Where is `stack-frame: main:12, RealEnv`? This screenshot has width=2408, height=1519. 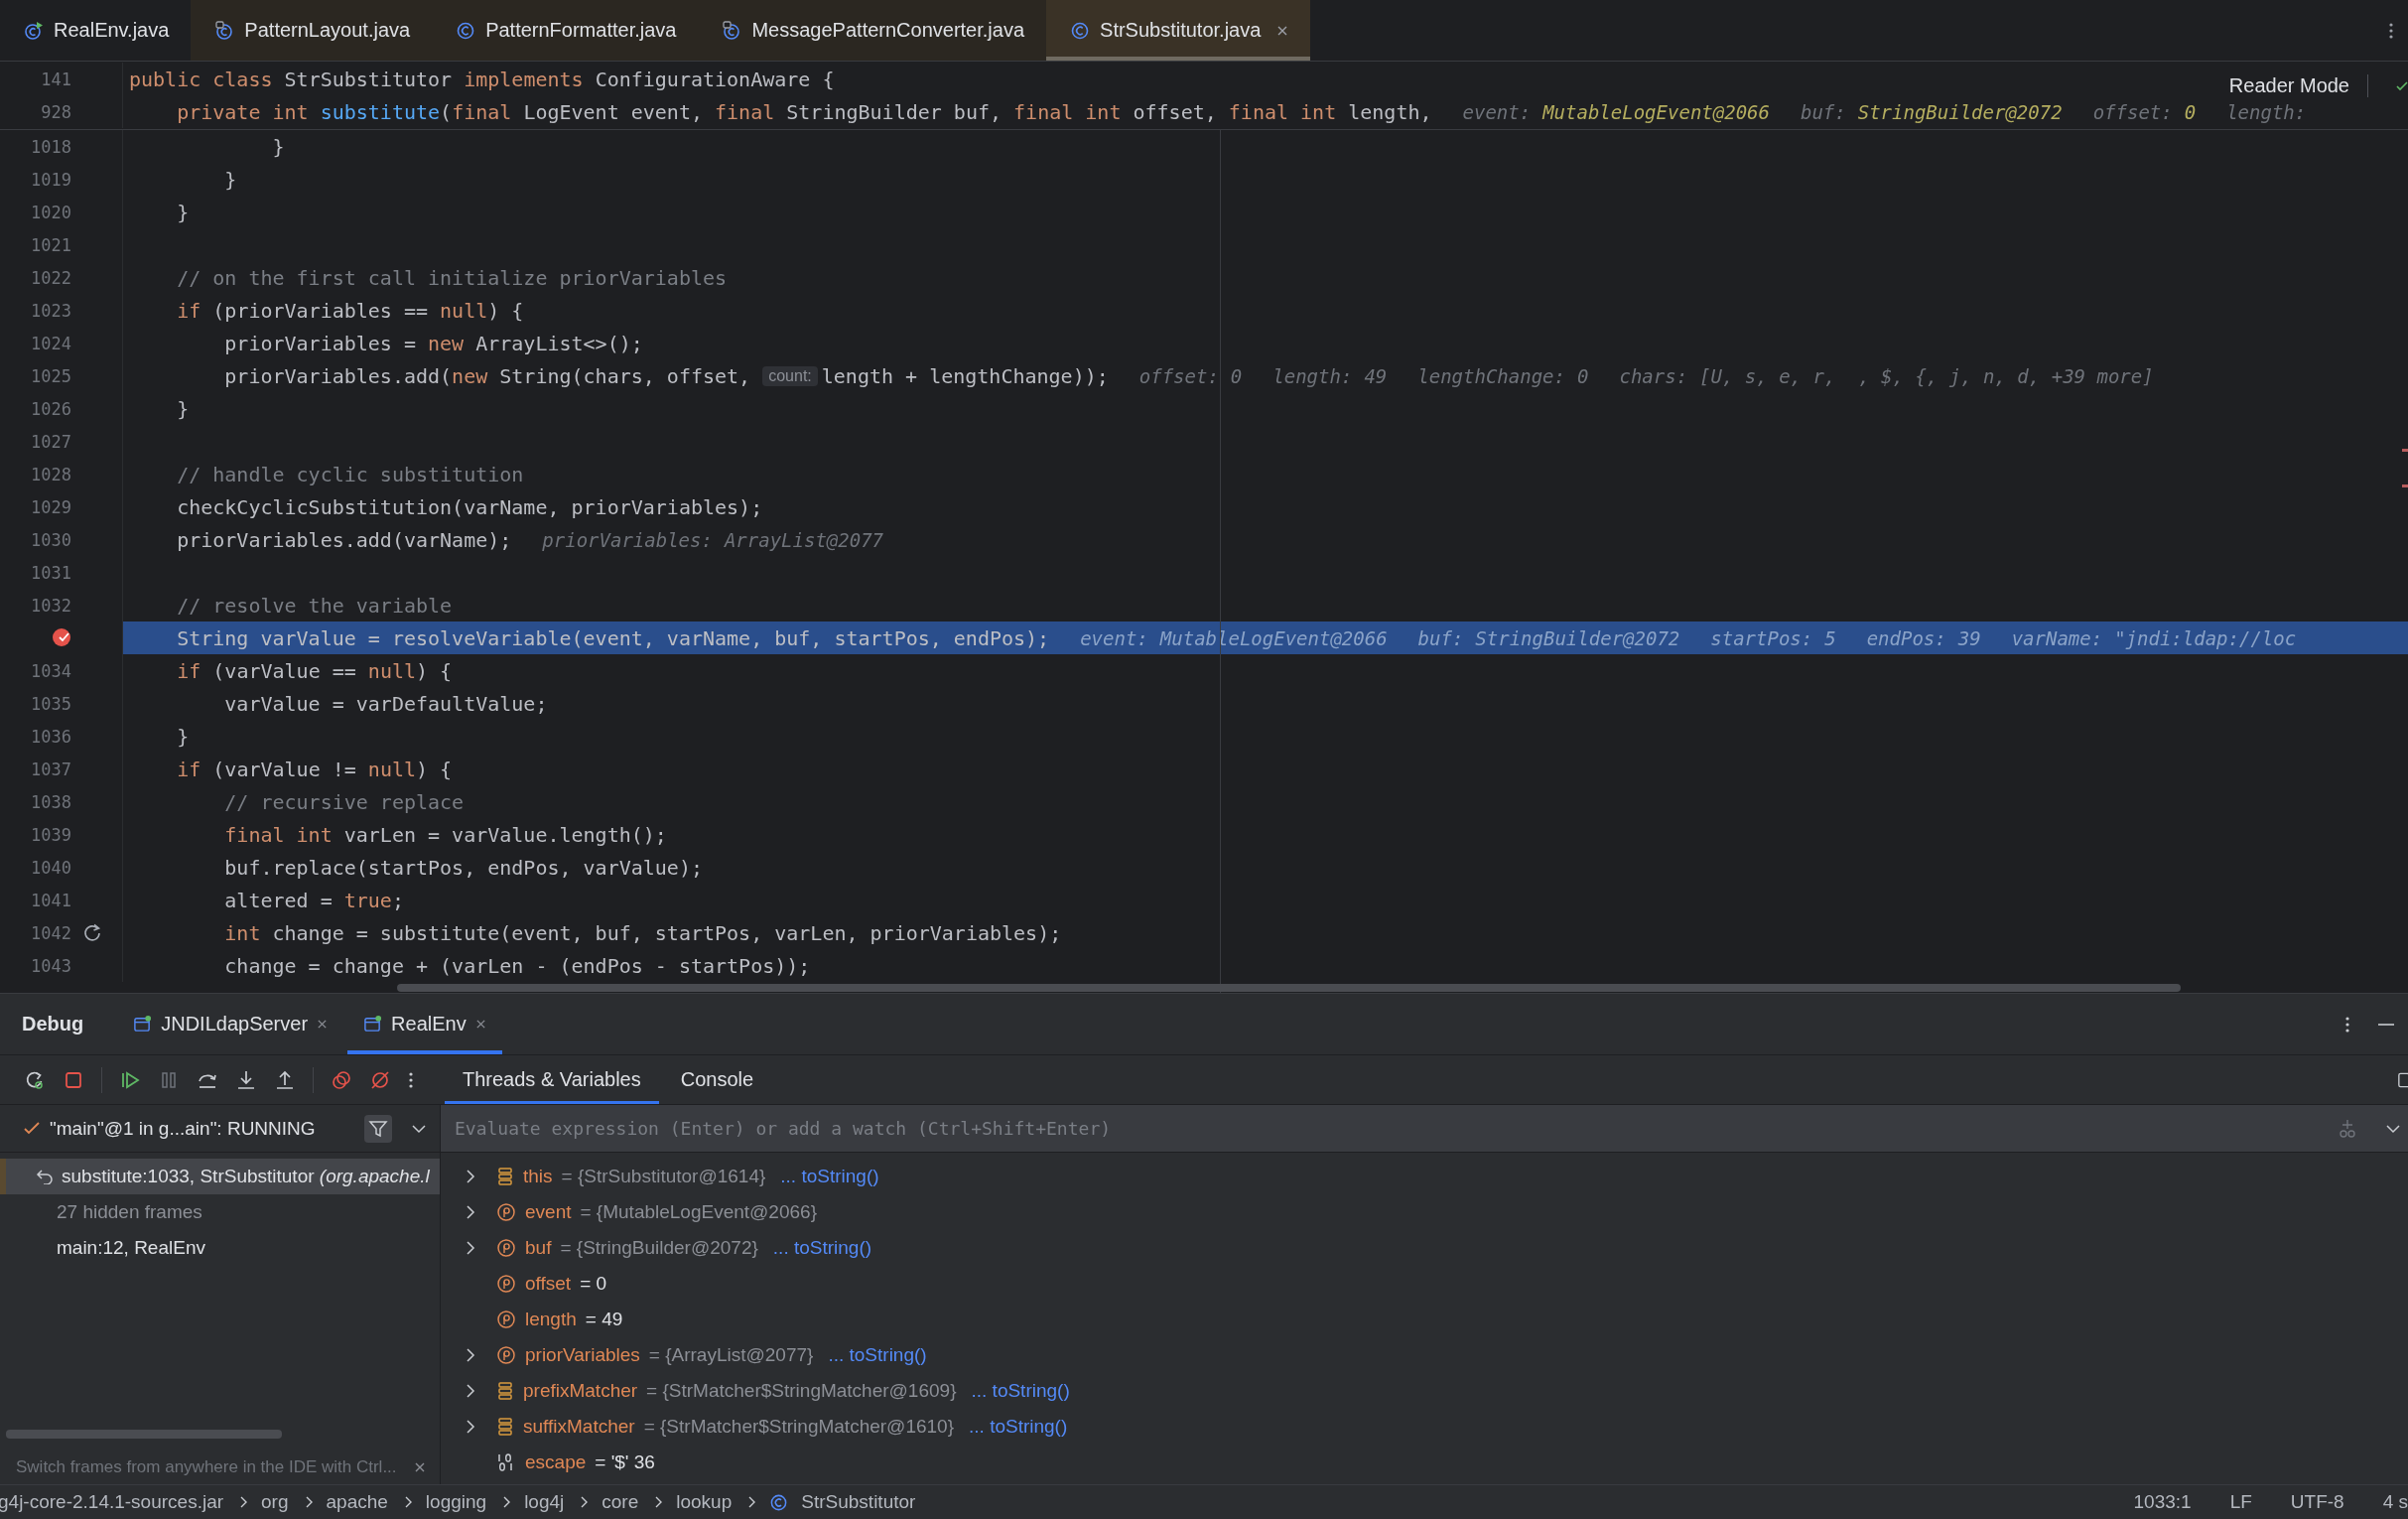
stack-frame: main:12, RealEnv is located at coordinates (220, 1248).